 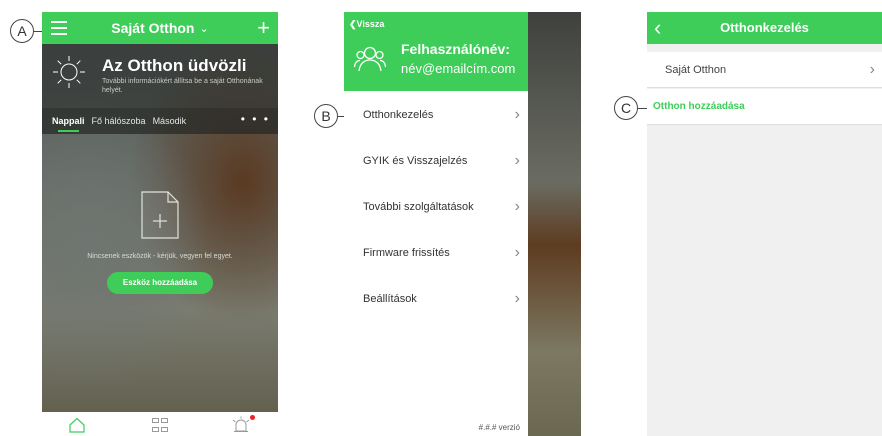 I want to click on room-tabs: Nappali Fő hálószoba Második • • •, so click(x=160, y=121).